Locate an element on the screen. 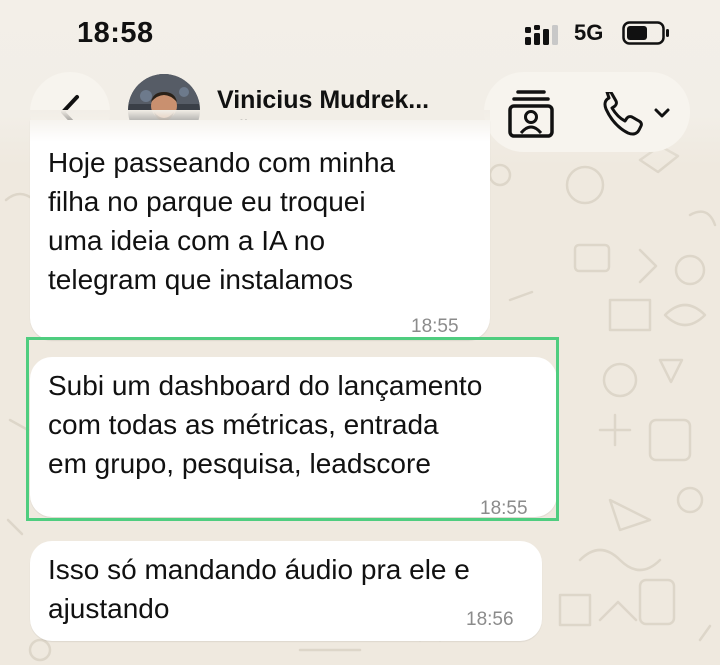  phone-icon is located at coordinates (636, 113).